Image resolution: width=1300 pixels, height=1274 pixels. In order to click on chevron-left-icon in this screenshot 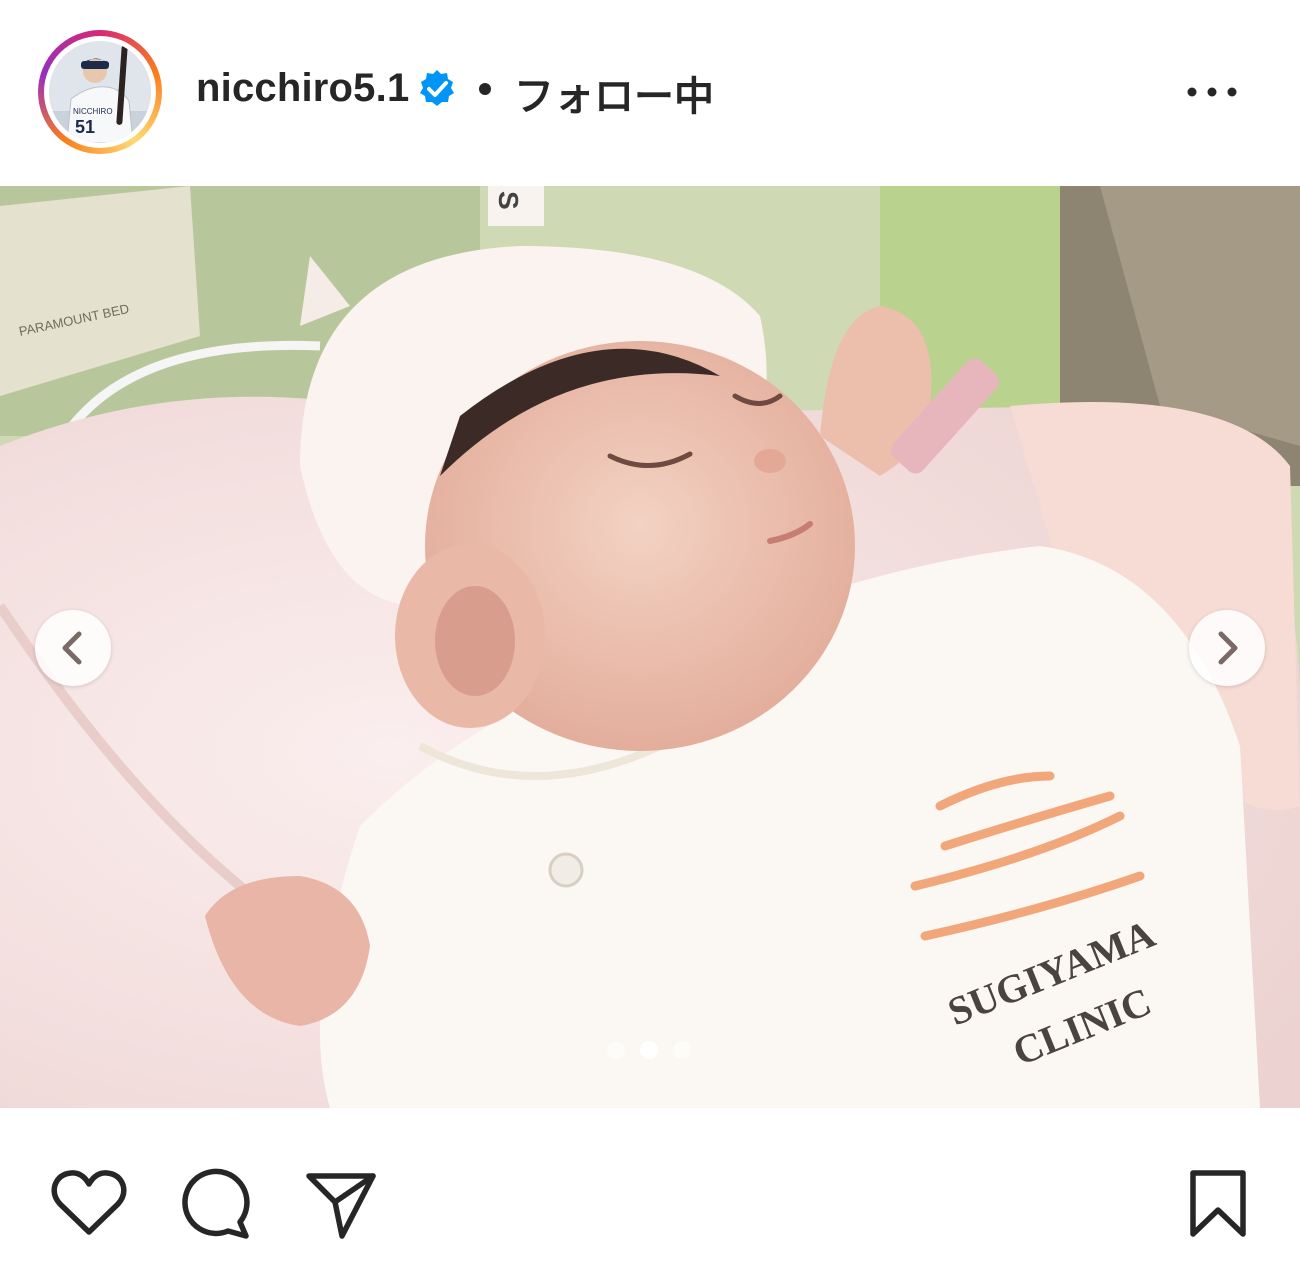, I will do `click(72, 648)`.